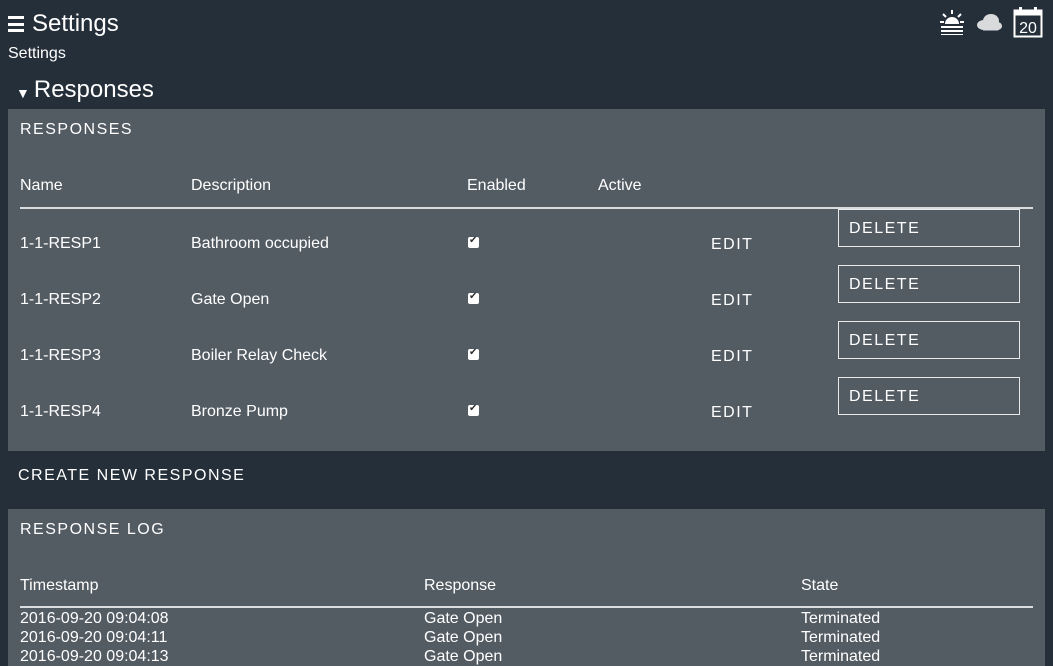 This screenshot has width=1053, height=666. Describe the element at coordinates (1028, 28) in the screenshot. I see `calendar-day: 20` at that location.